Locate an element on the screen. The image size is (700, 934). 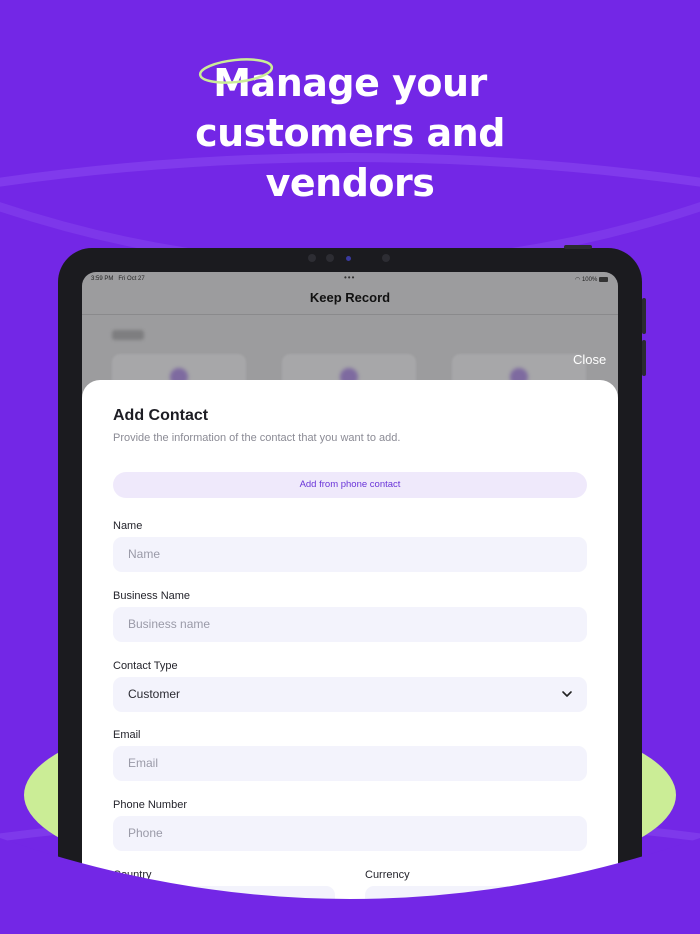
contact-type-select: Customer is located at coordinates (350, 694).